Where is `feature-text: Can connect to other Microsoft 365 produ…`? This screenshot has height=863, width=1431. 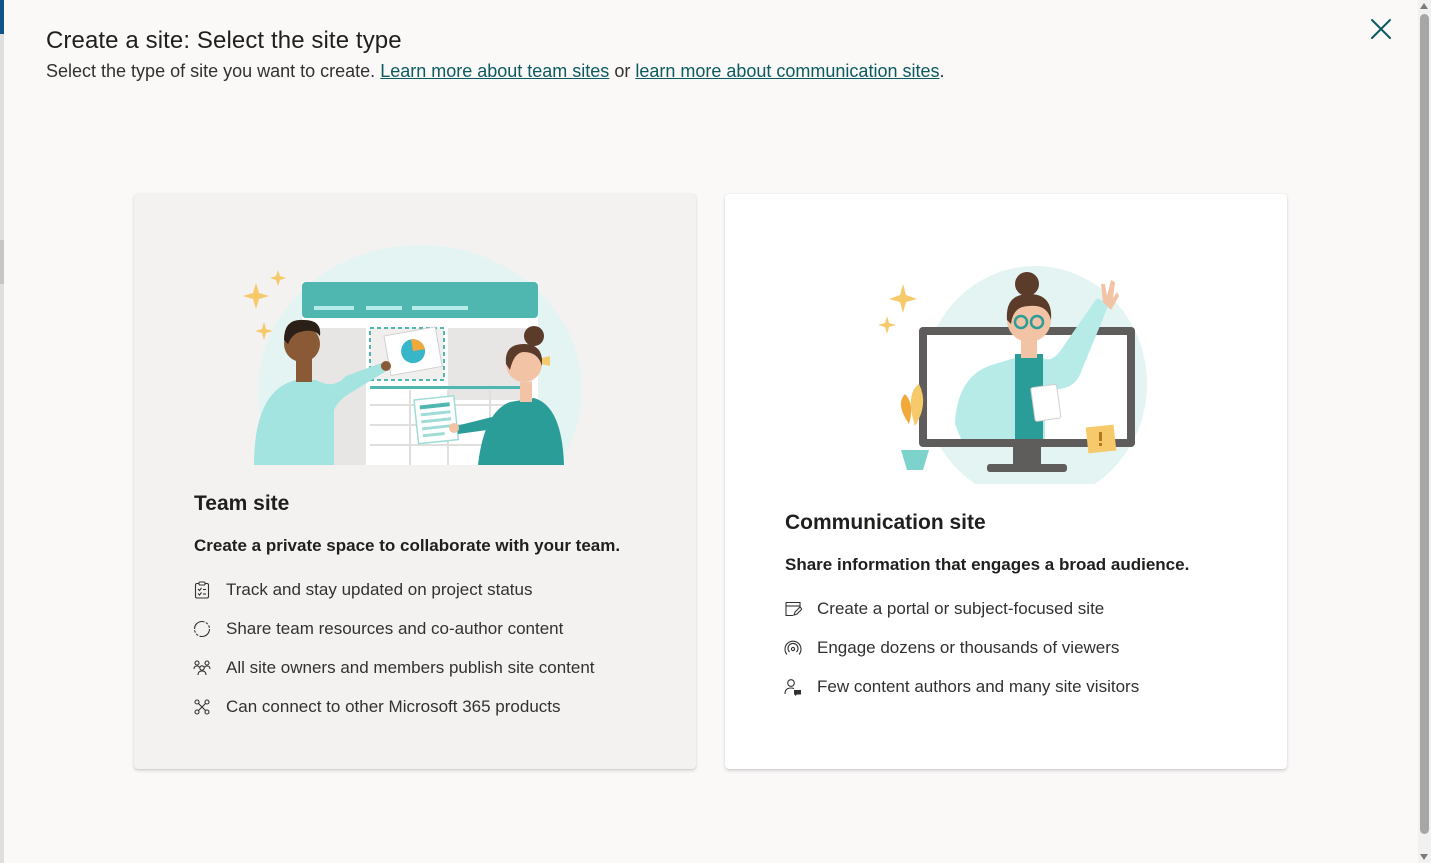 feature-text: Can connect to other Microsoft 365 produ… is located at coordinates (393, 706).